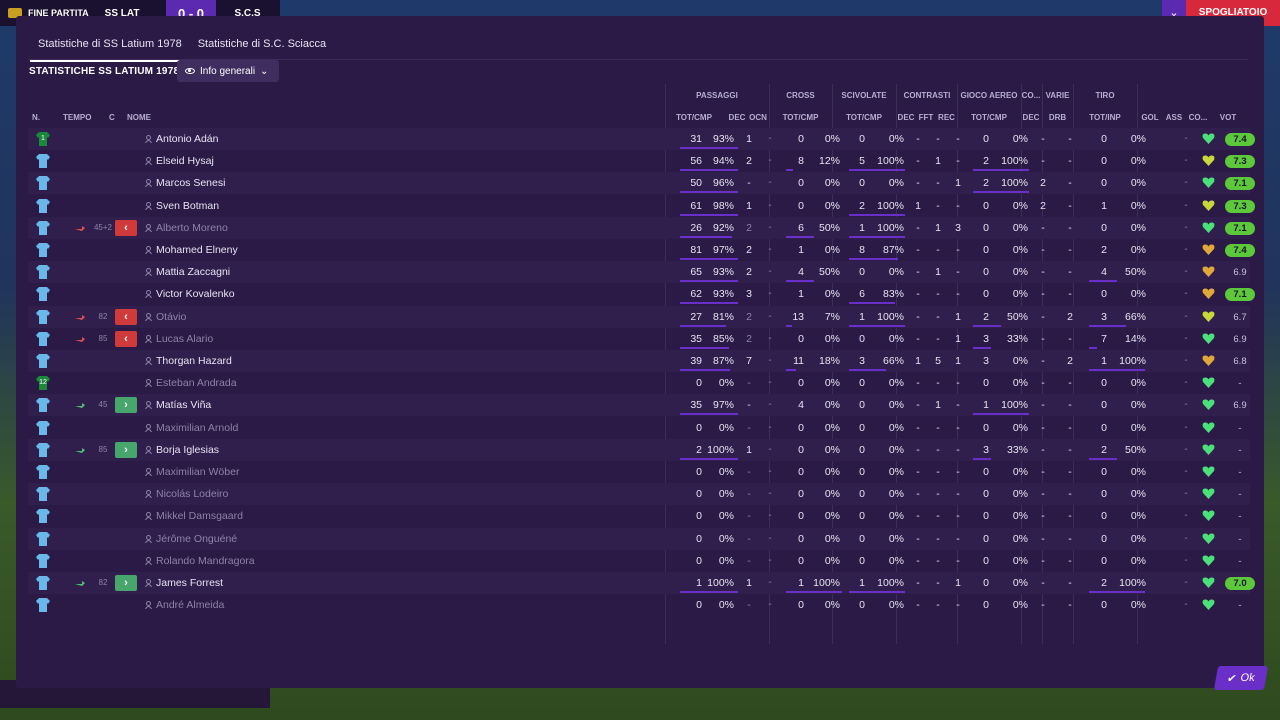 This screenshot has height=720, width=1280. I want to click on player-name: Esteban Andrada, so click(196, 383).